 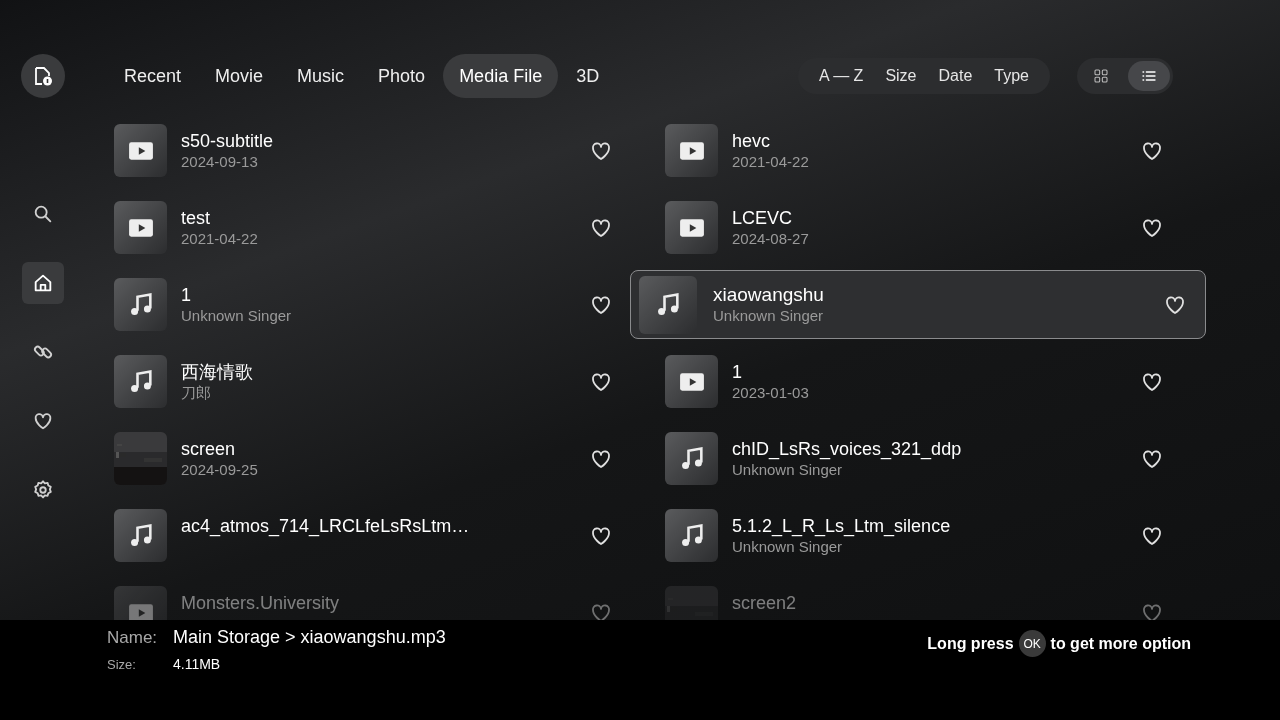 I want to click on file-list-item: 西海情歌 刀郎, so click(x=364, y=381).